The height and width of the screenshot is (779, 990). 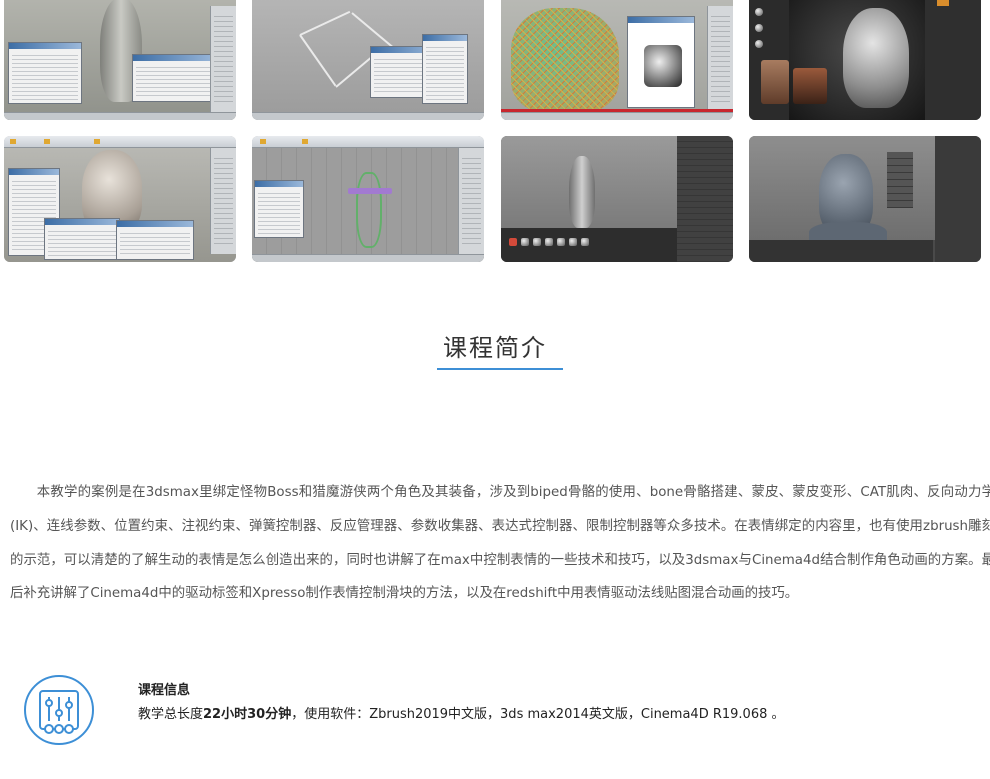 What do you see at coordinates (900, 180) in the screenshot?
I see `control-panel` at bounding box center [900, 180].